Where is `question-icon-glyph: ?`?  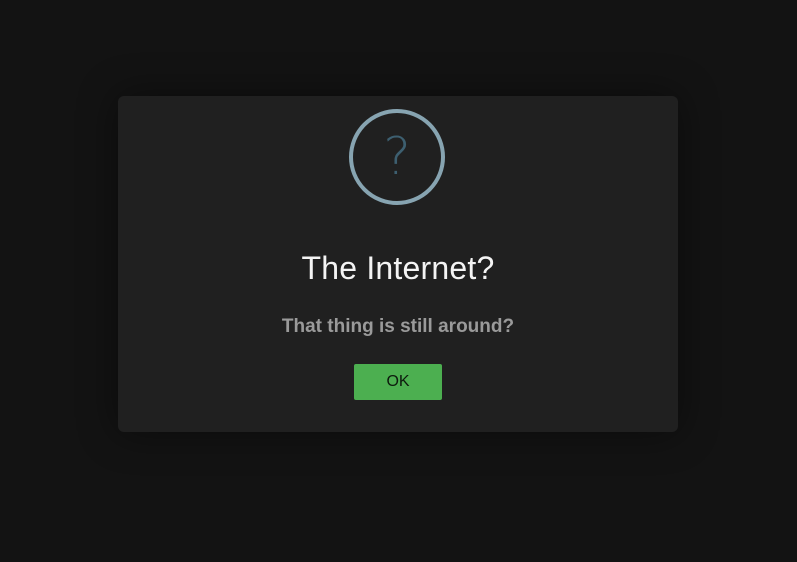
question-icon-glyph: ? is located at coordinates (397, 157).